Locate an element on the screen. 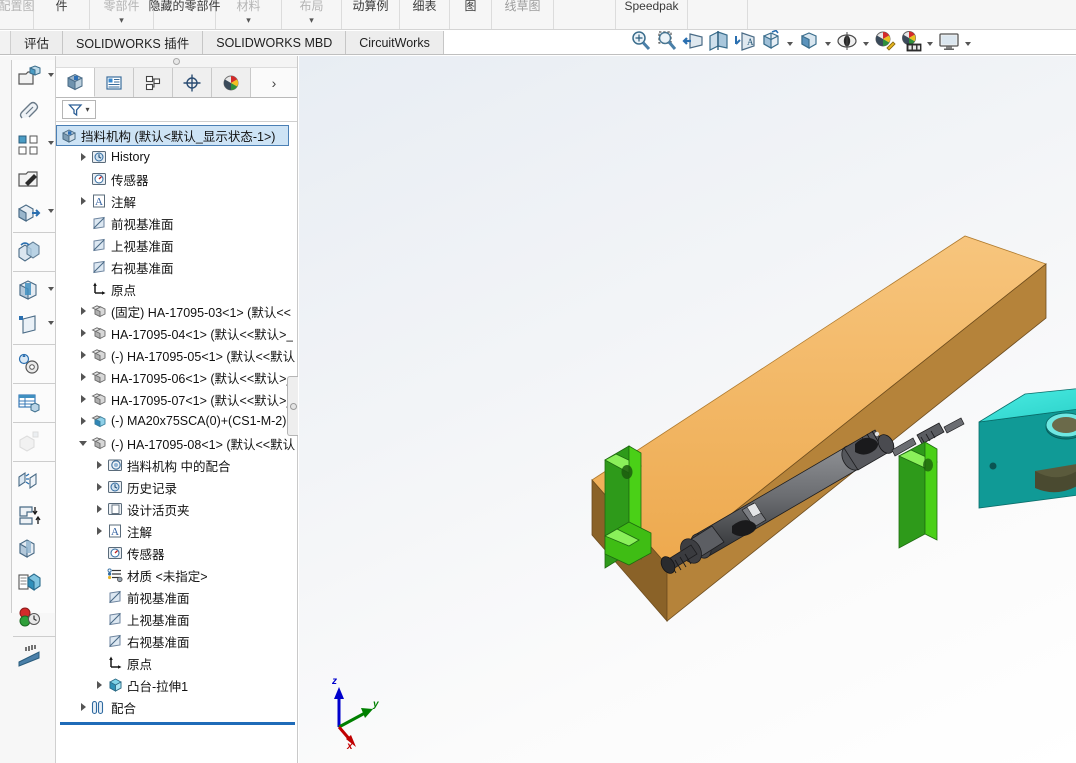 The image size is (1076, 763). view-display-button is located at coordinates (948, 43).